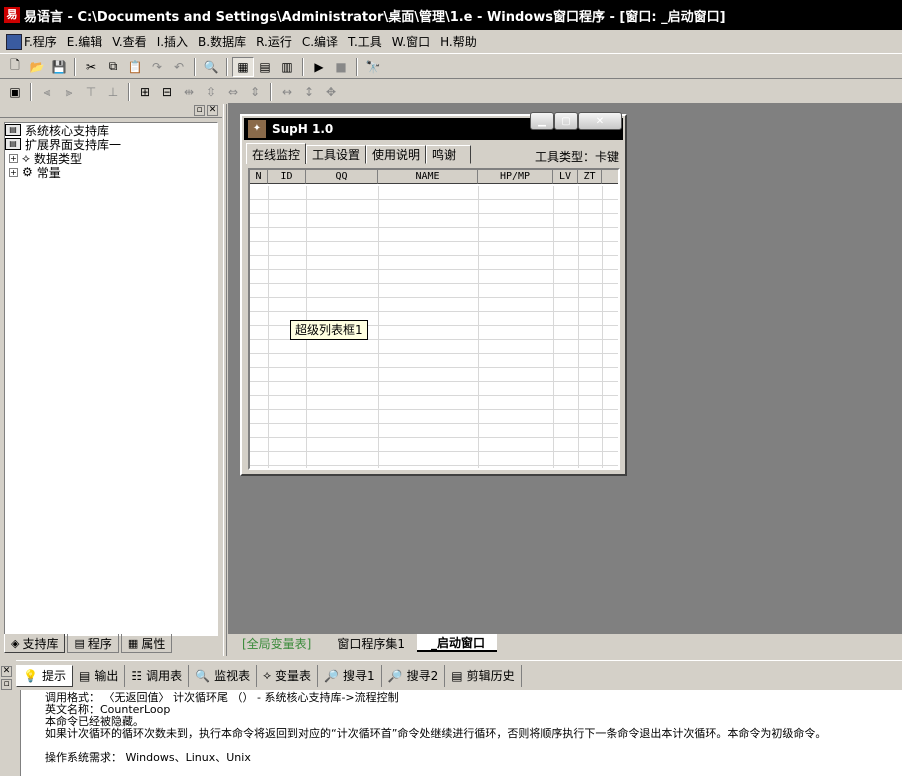 The image size is (902, 776). I want to click on panel-header: ▫ ✕, so click(111, 111).